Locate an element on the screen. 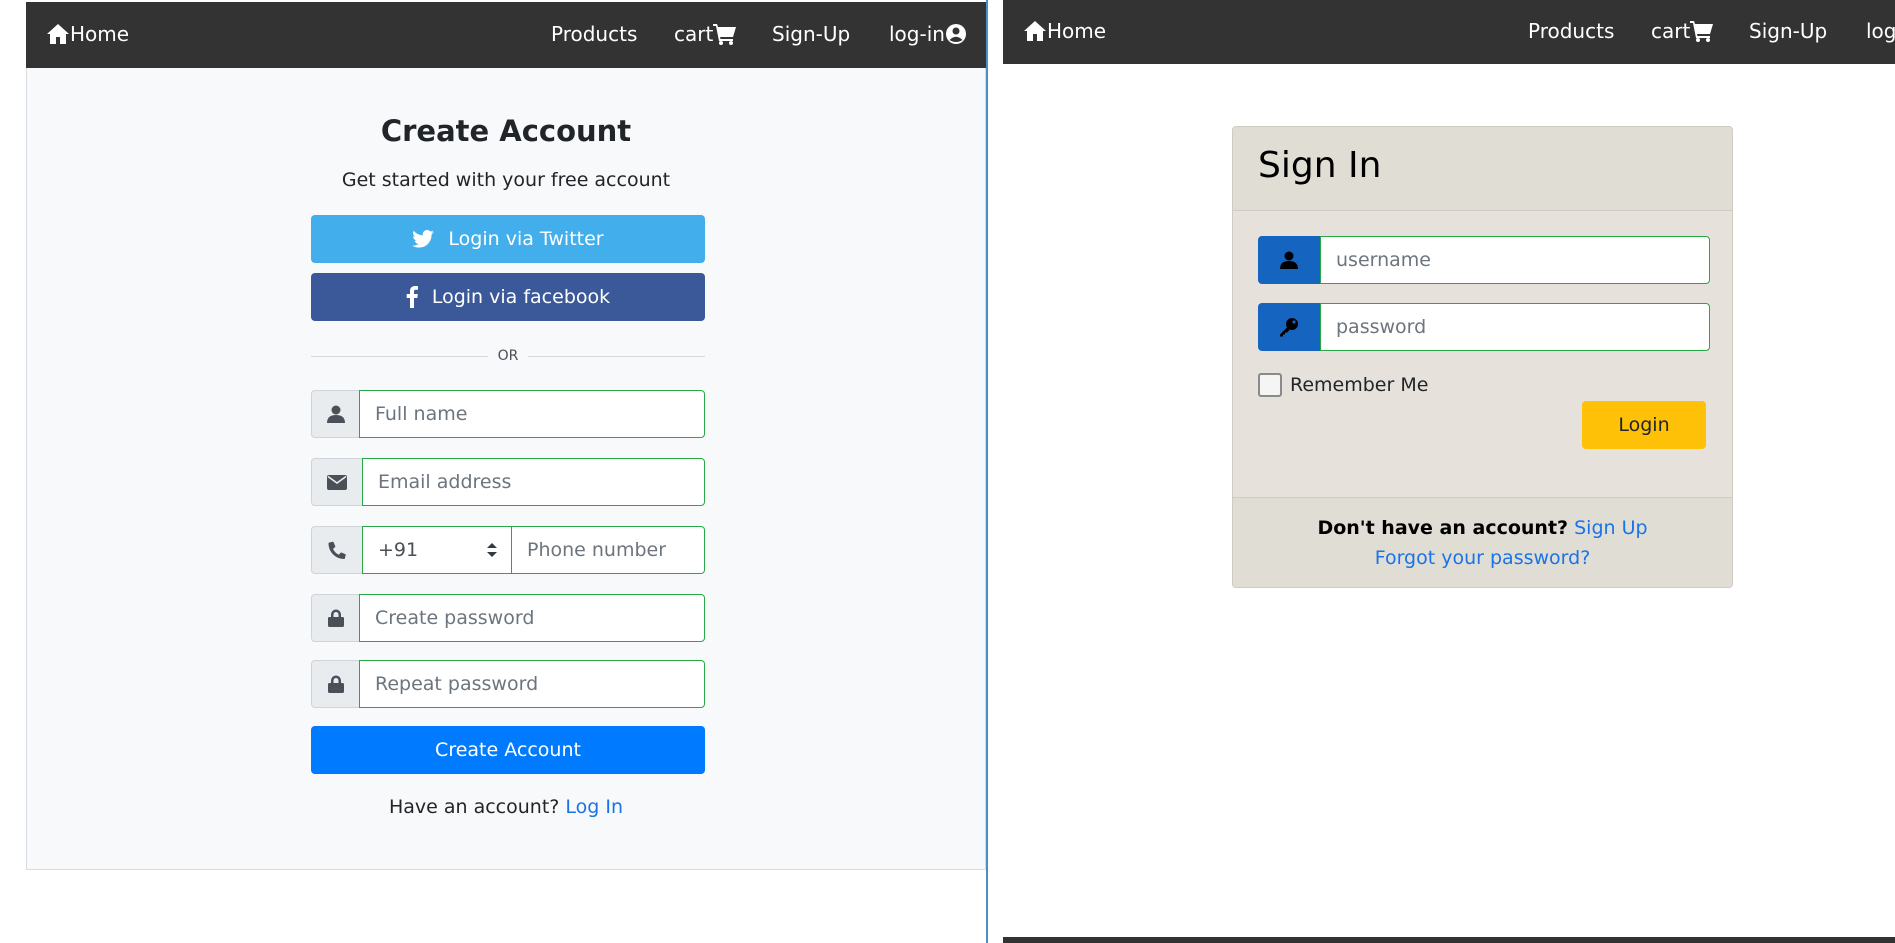 The image size is (1895, 943). username-group: username is located at coordinates (1484, 260).